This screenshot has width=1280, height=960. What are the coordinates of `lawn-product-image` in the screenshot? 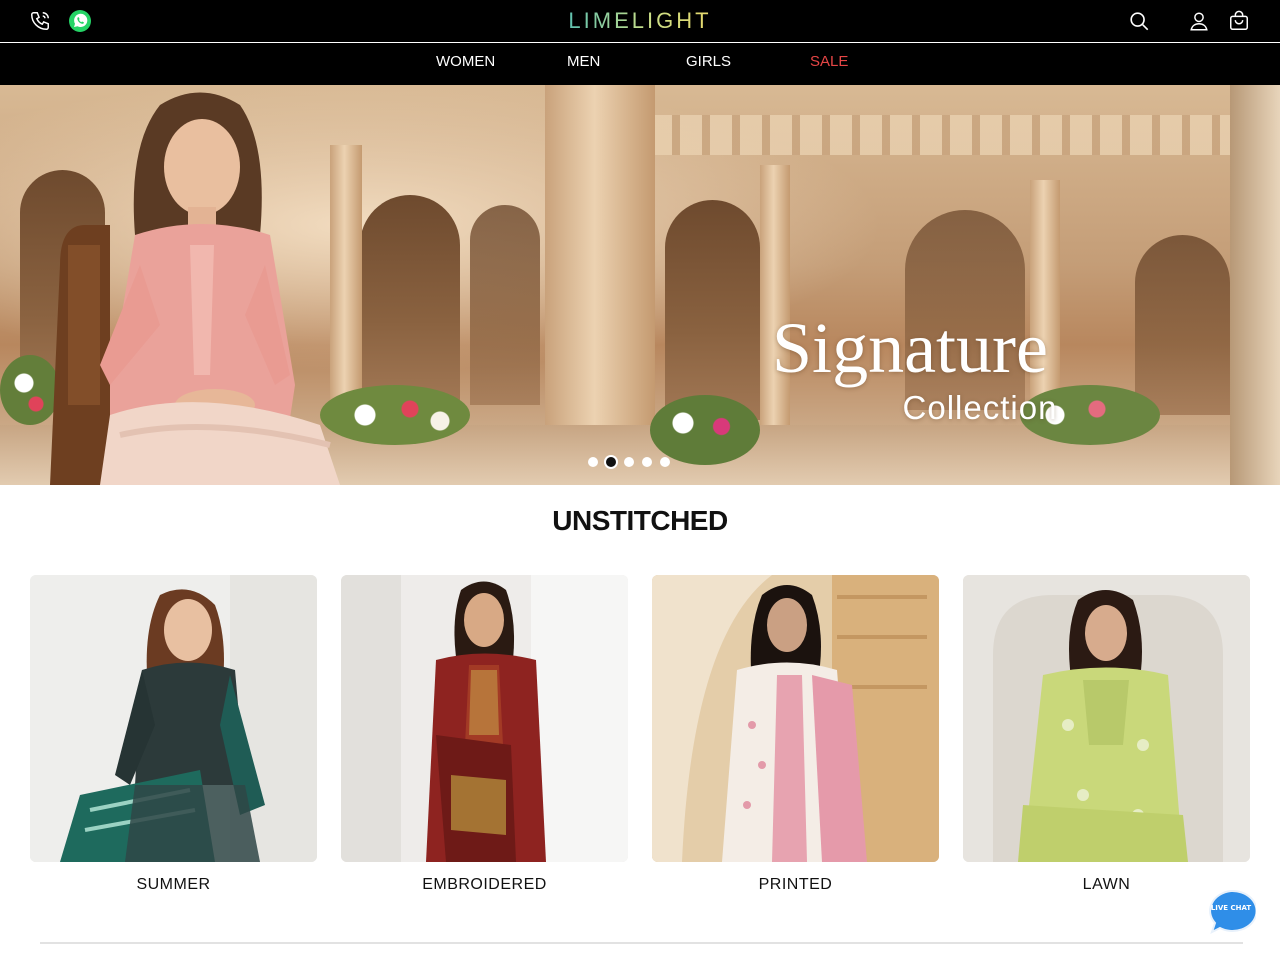 It's located at (1106, 718).